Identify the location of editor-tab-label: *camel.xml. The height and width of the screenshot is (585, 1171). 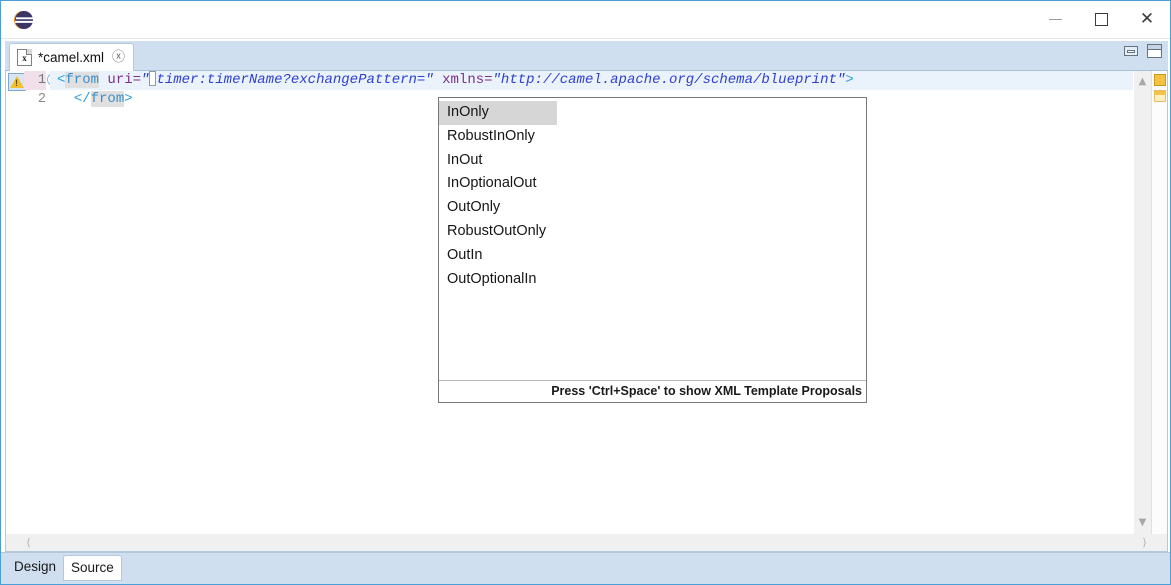
(71, 57).